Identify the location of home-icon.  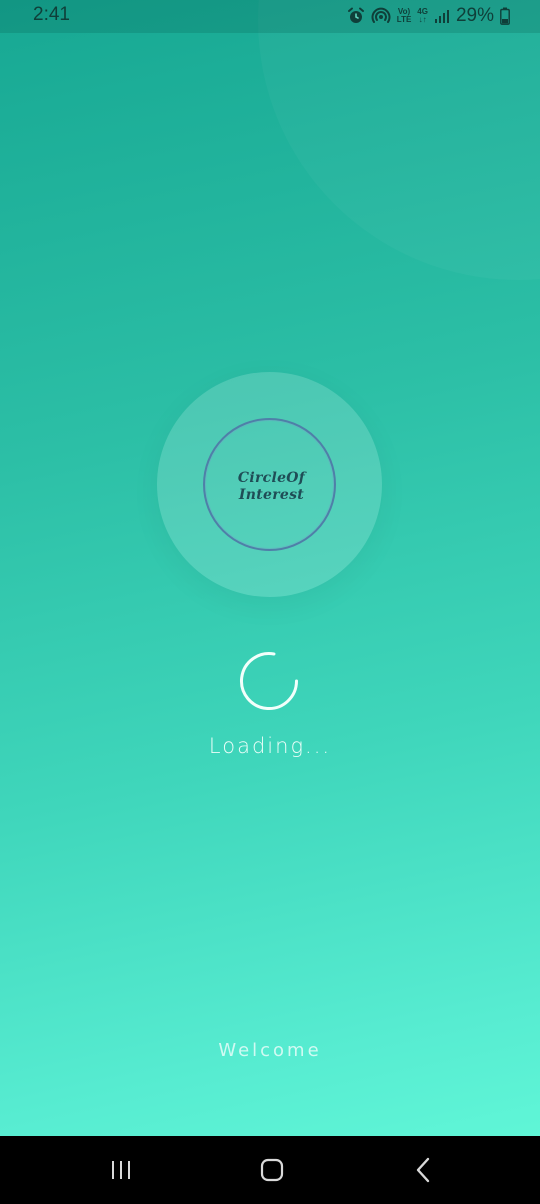
(272, 1170).